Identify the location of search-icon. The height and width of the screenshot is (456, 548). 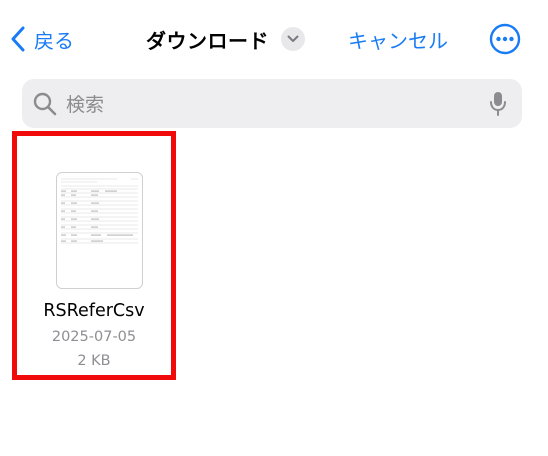
(45, 104).